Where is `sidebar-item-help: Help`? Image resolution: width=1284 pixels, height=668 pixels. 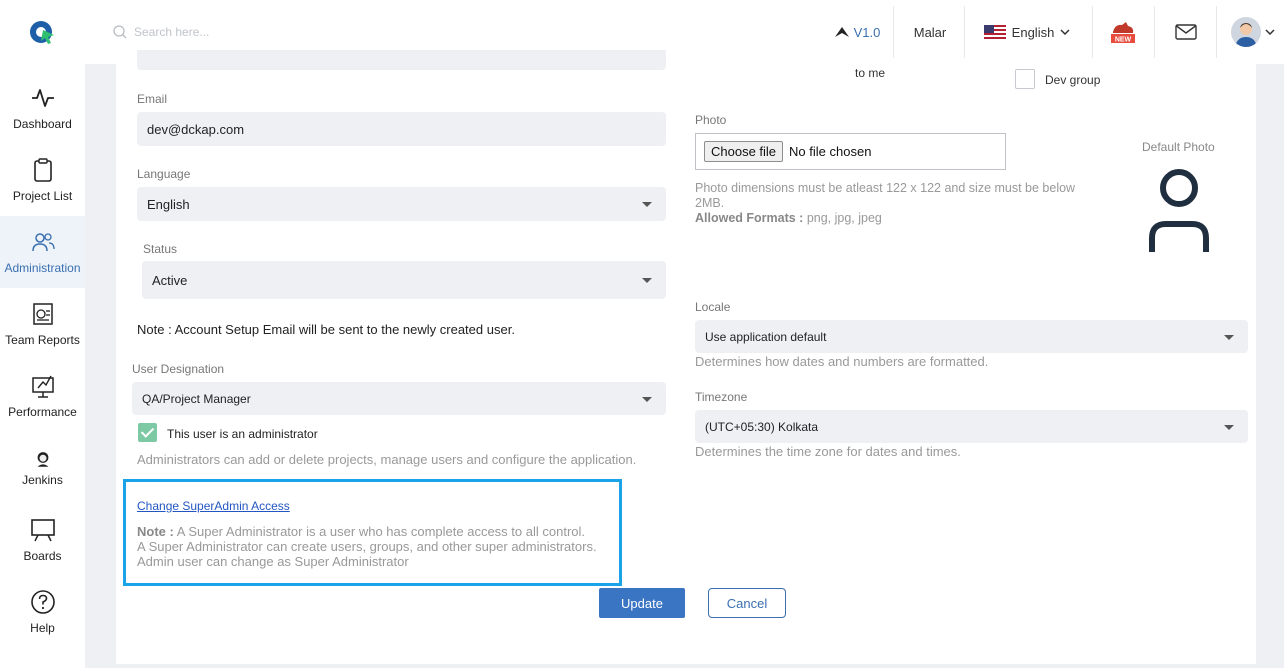 sidebar-item-help: Help is located at coordinates (42, 612).